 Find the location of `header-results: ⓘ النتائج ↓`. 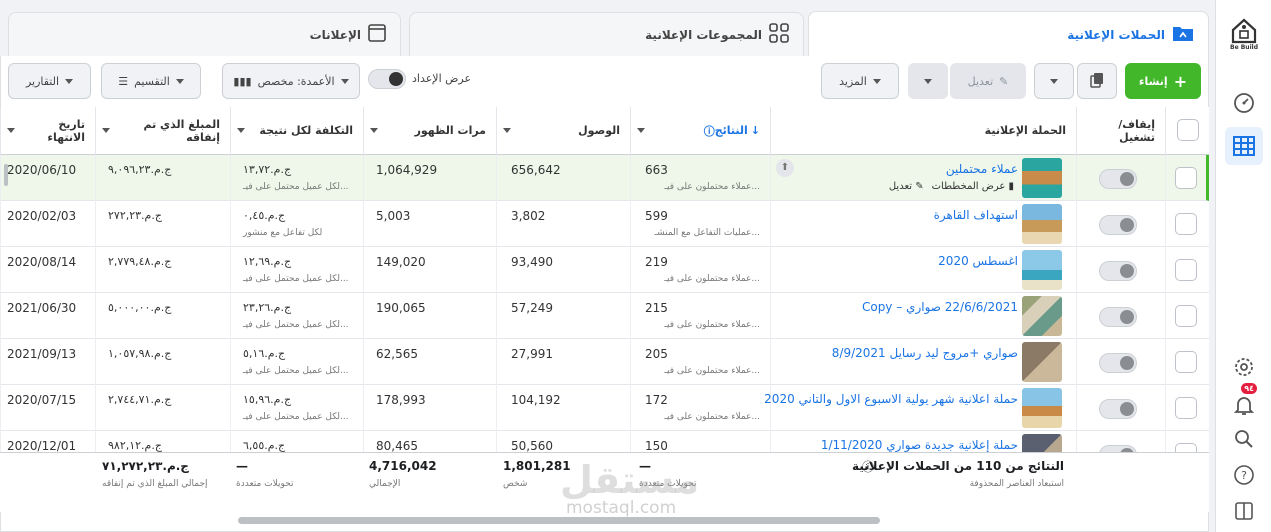

header-results: ⓘ النتائج ↓ is located at coordinates (700, 131).